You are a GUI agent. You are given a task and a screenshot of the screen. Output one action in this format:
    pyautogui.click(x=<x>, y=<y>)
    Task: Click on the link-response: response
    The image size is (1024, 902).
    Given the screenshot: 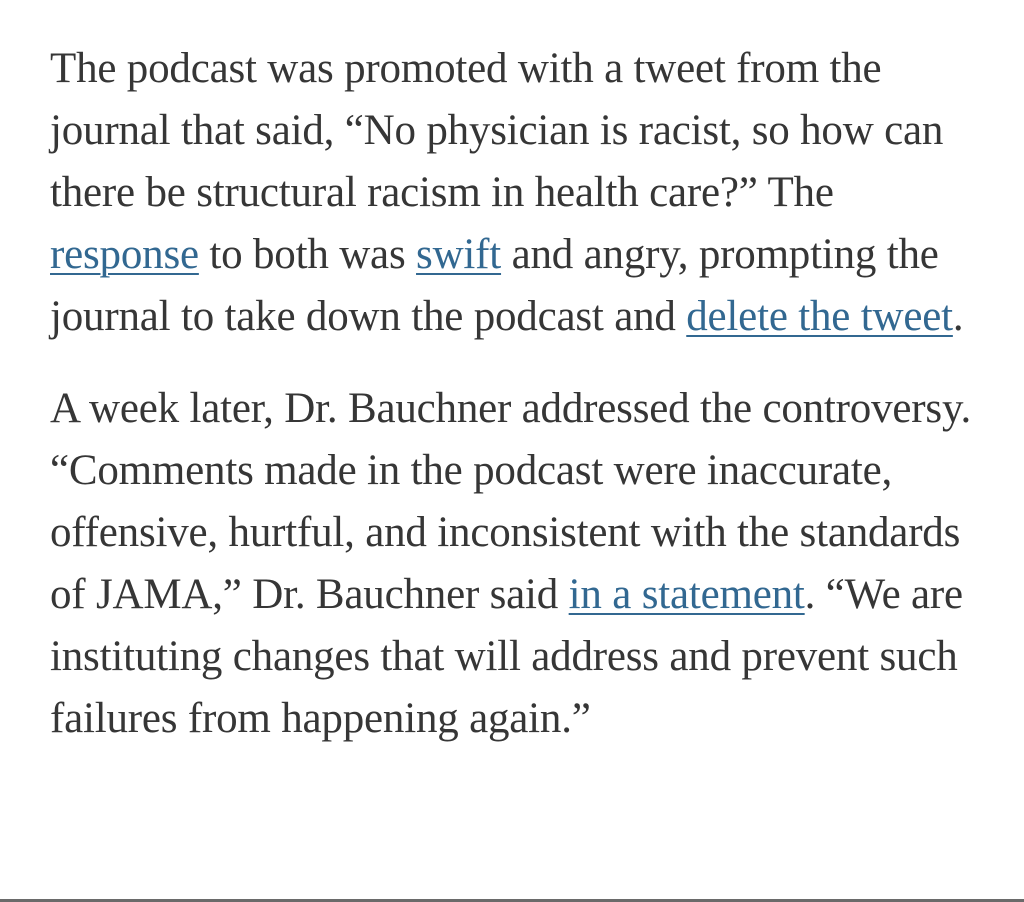 What is the action you would take?
    pyautogui.click(x=124, y=254)
    